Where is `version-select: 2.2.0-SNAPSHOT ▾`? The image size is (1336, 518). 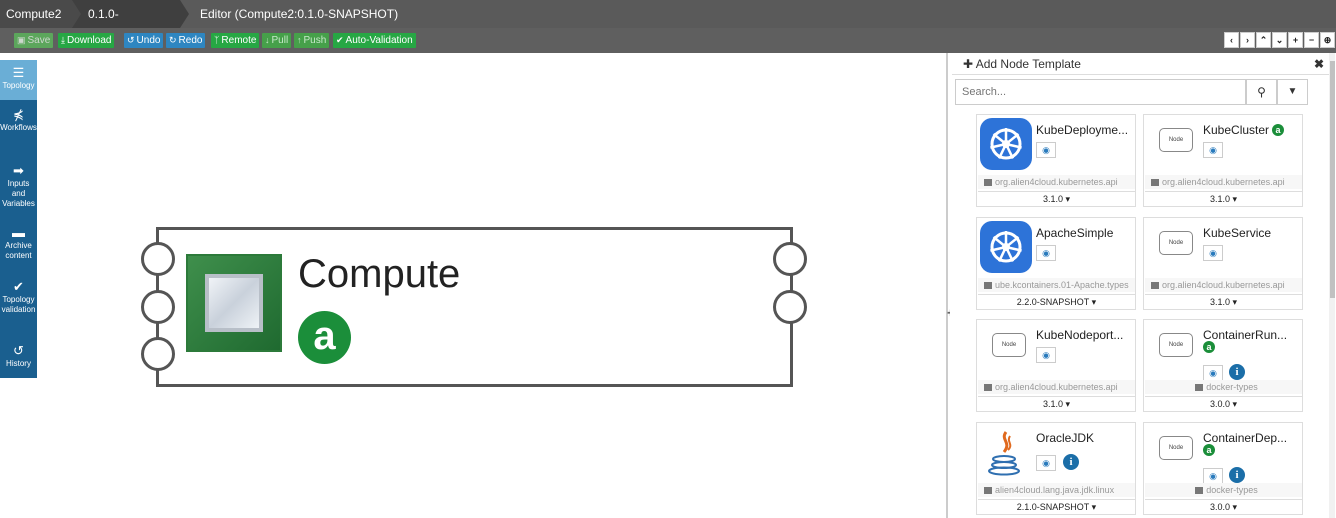
version-select: 2.2.0-SNAPSHOT ▾ is located at coordinates (1056, 301).